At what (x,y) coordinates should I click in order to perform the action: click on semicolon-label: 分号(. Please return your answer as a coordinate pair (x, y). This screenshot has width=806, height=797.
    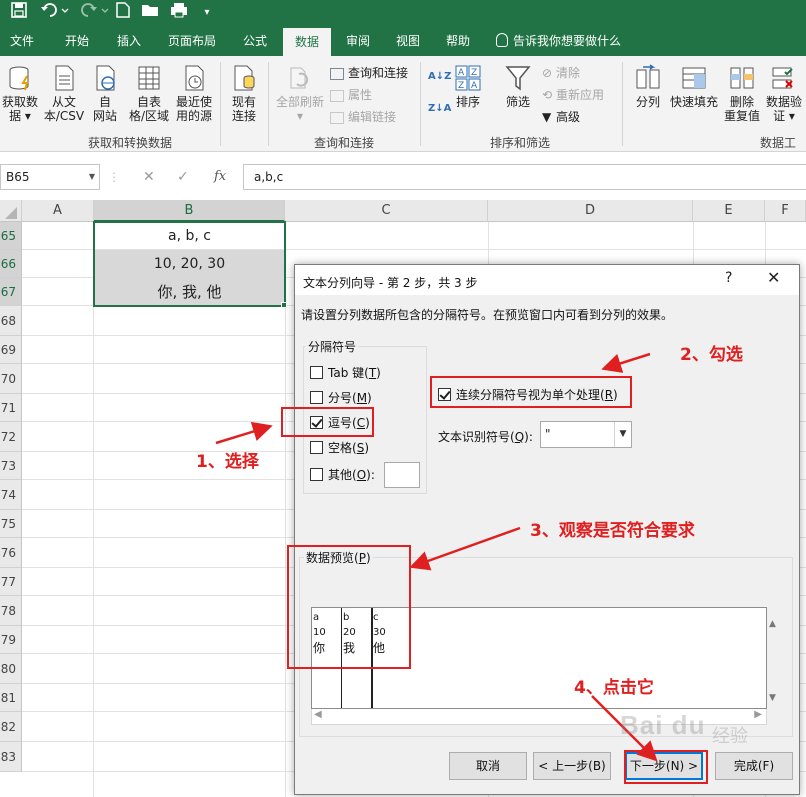
    Looking at the image, I should click on (342, 398).